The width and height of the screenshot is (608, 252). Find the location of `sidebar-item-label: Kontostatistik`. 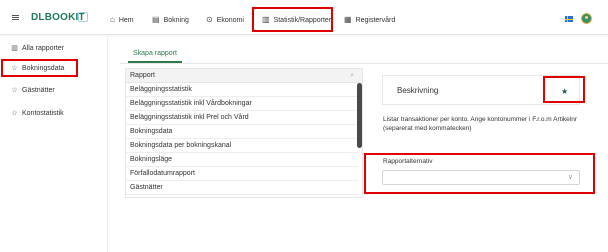

sidebar-item-label: Kontostatistik is located at coordinates (43, 113).